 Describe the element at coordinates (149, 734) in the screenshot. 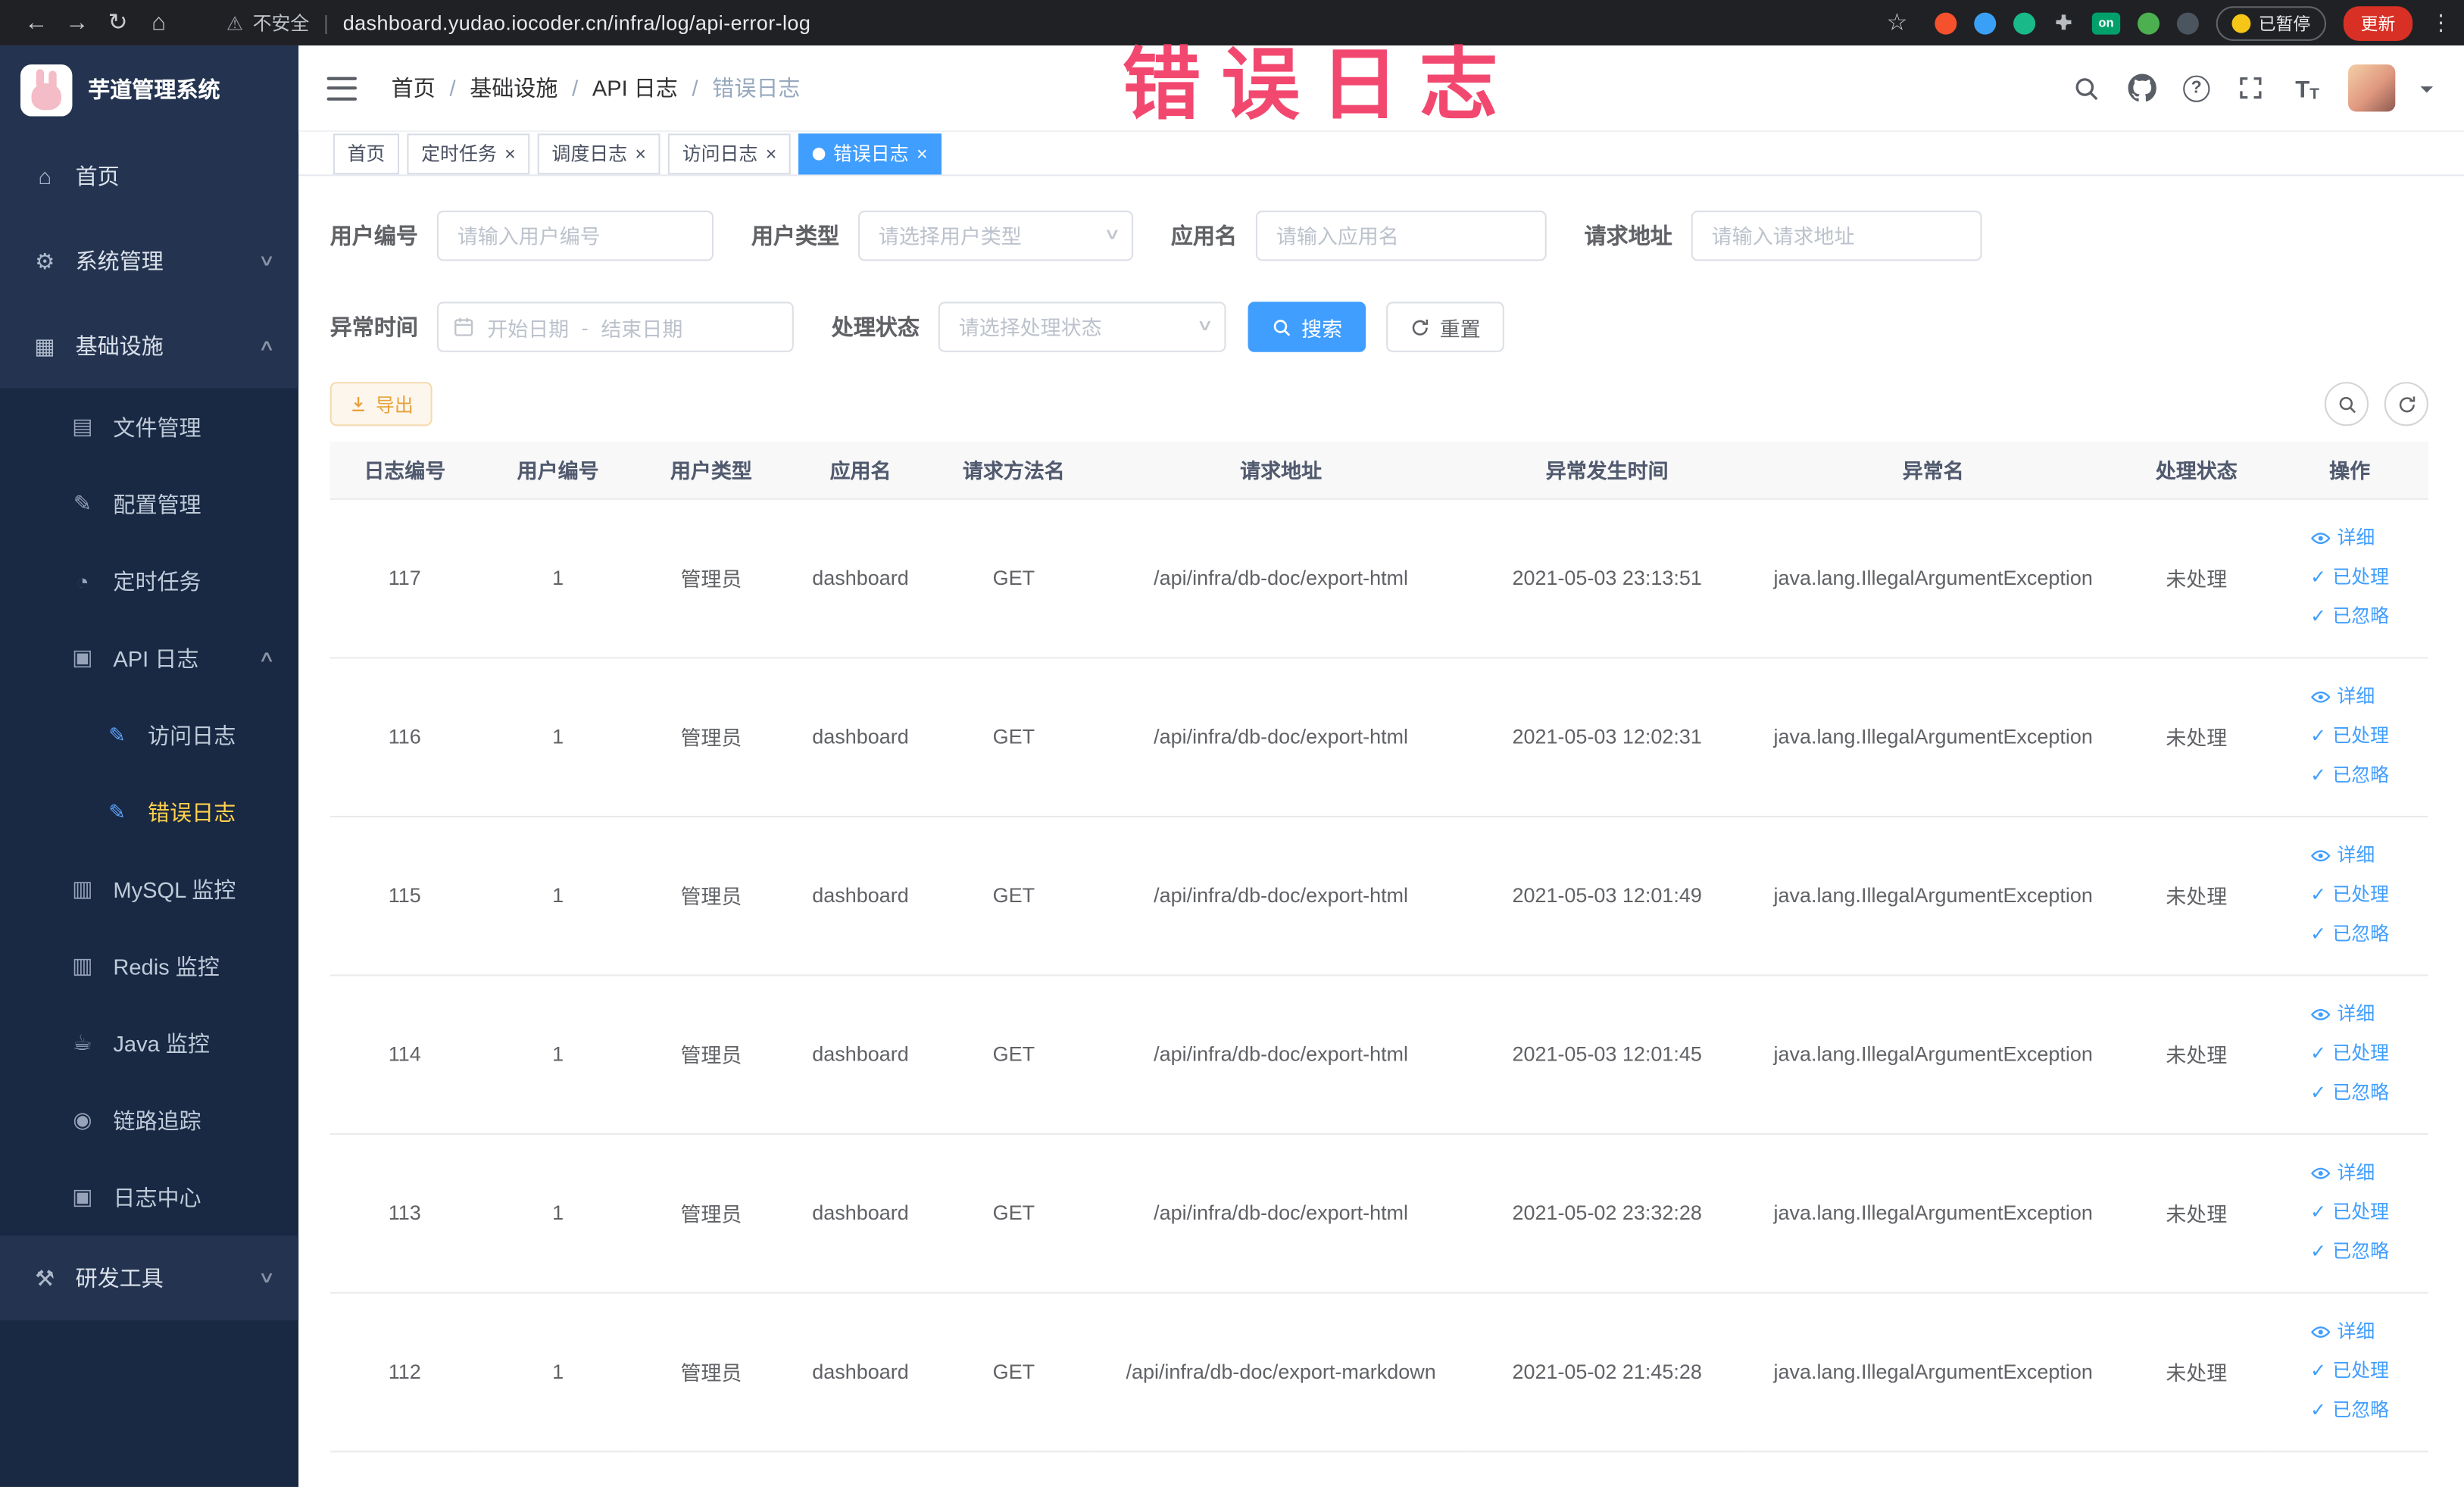

I see `sidebar-item-access-log: ✎ 访问日志` at that location.